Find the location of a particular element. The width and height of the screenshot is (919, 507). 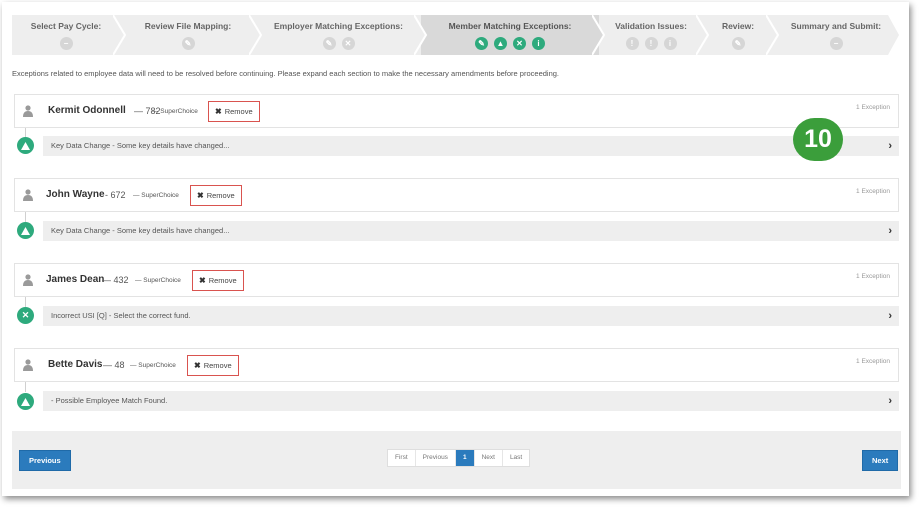

employee-name: John Wayne is located at coordinates (75, 194).